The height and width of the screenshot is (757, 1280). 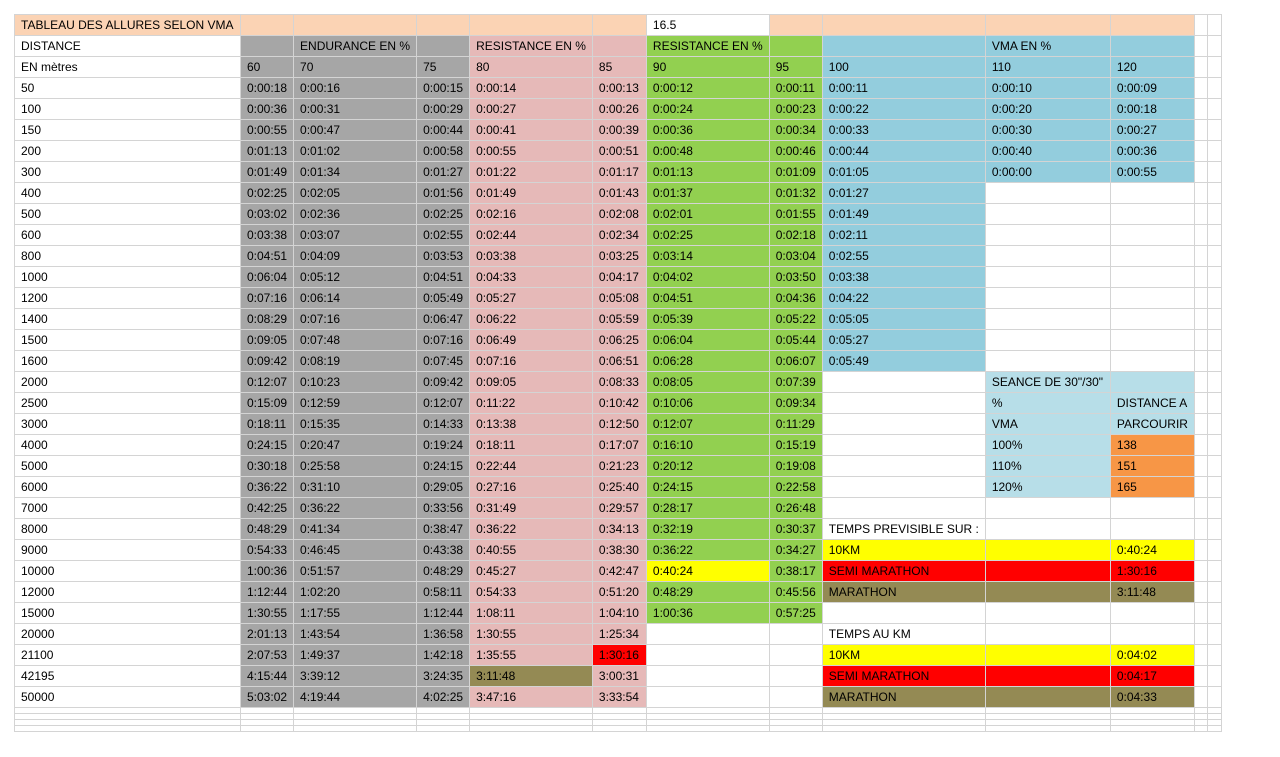 What do you see at coordinates (127, 25) in the screenshot?
I see `sheet-title: TABLEAU DES ALLURES SELON VMA` at bounding box center [127, 25].